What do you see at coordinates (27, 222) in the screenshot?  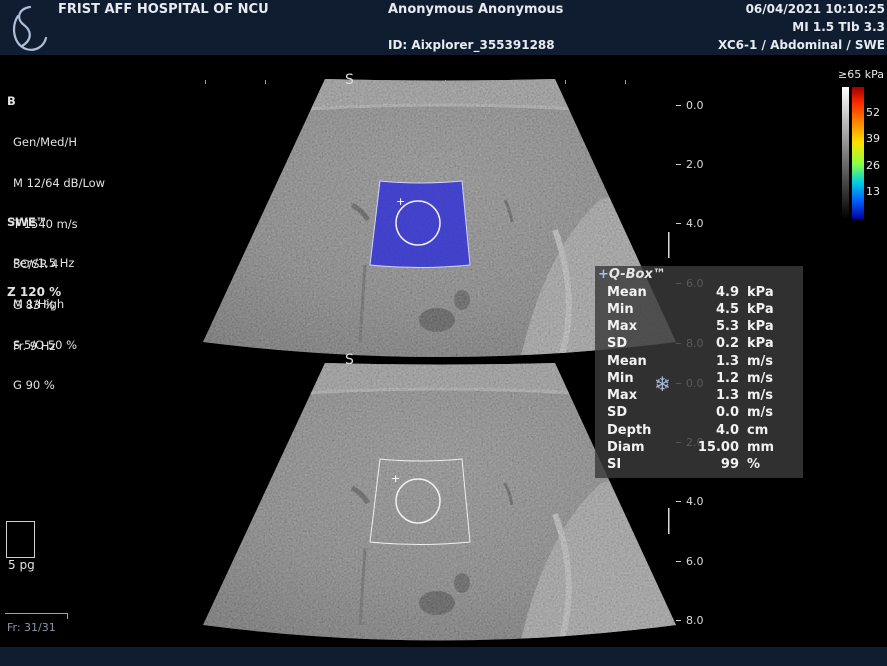 I see `swe-title: SWE™` at bounding box center [27, 222].